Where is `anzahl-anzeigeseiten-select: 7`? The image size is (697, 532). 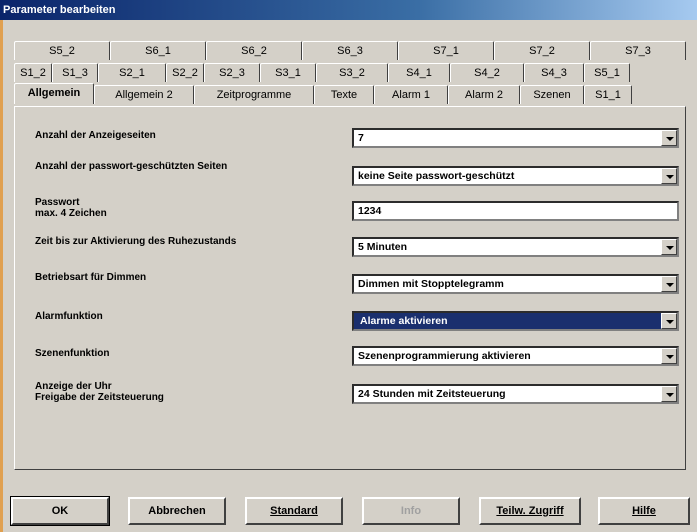
anzahl-anzeigeseiten-select: 7 is located at coordinates (515, 138).